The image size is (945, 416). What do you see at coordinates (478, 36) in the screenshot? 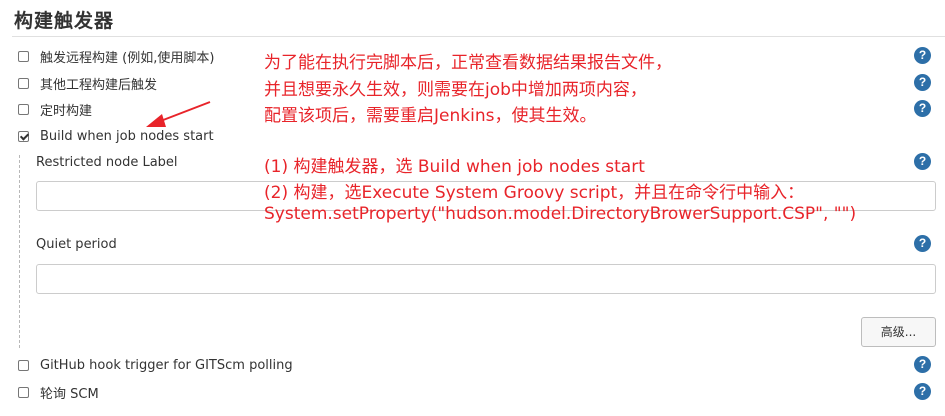
I see `section-divider` at bounding box center [478, 36].